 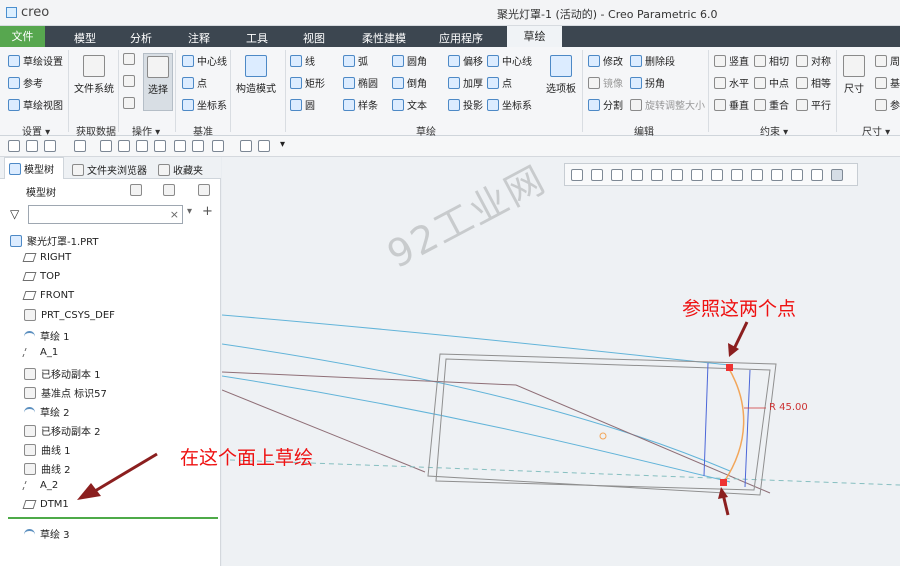 What do you see at coordinates (717, 175) in the screenshot?
I see `datum-display-icon` at bounding box center [717, 175].